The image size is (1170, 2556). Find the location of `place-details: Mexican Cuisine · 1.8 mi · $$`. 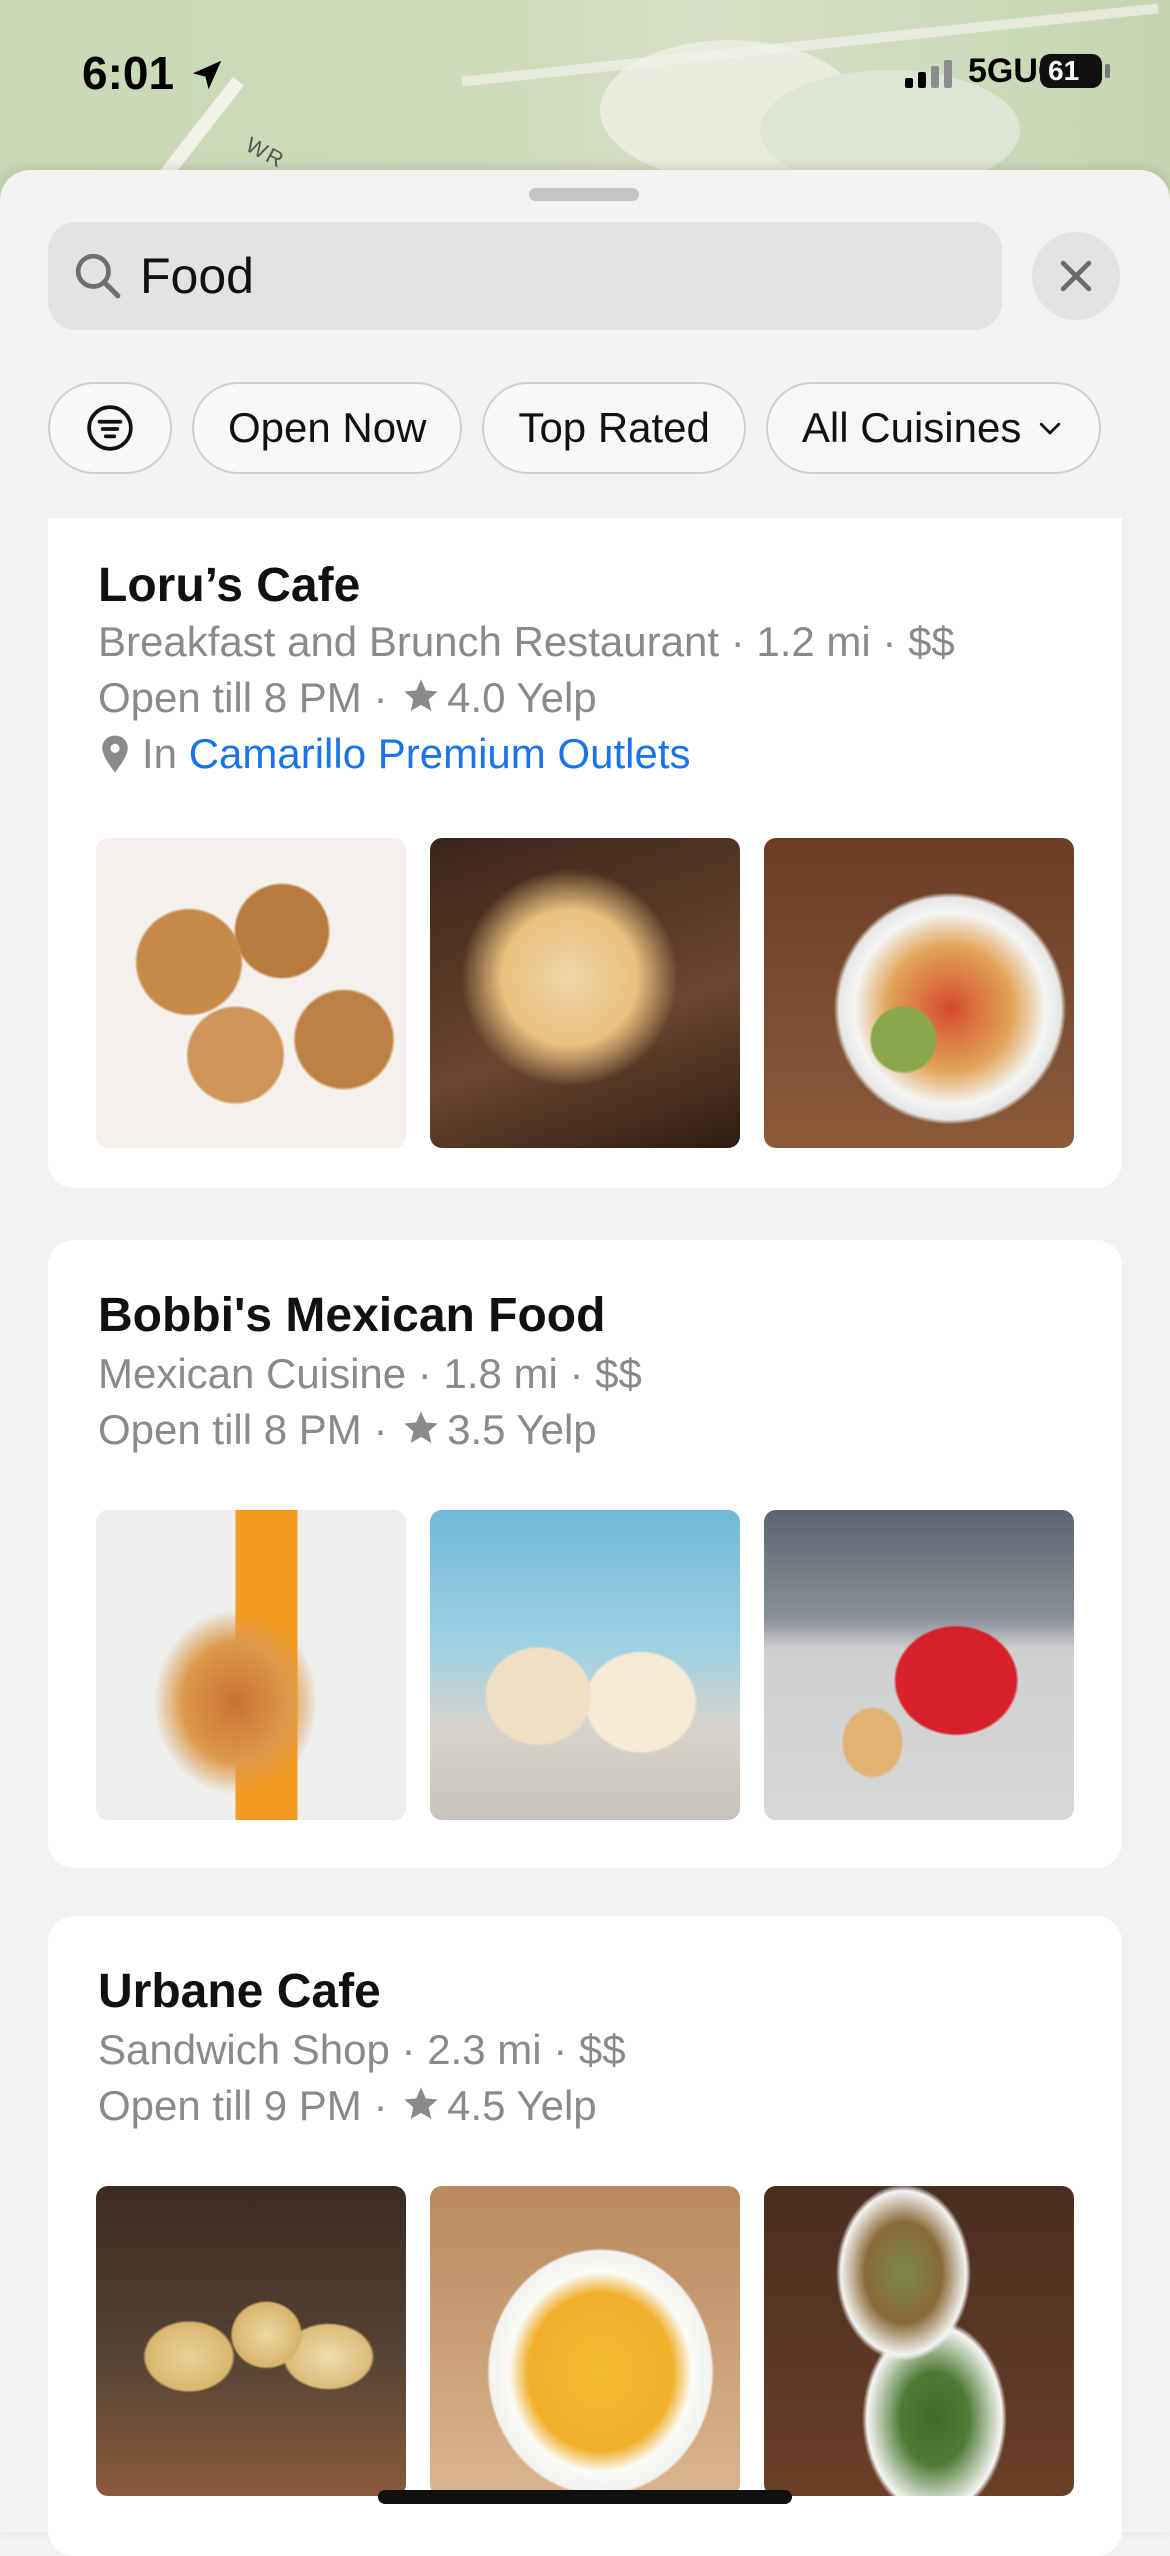

place-details: Mexican Cuisine · 1.8 mi · $$ is located at coordinates (370, 1373).